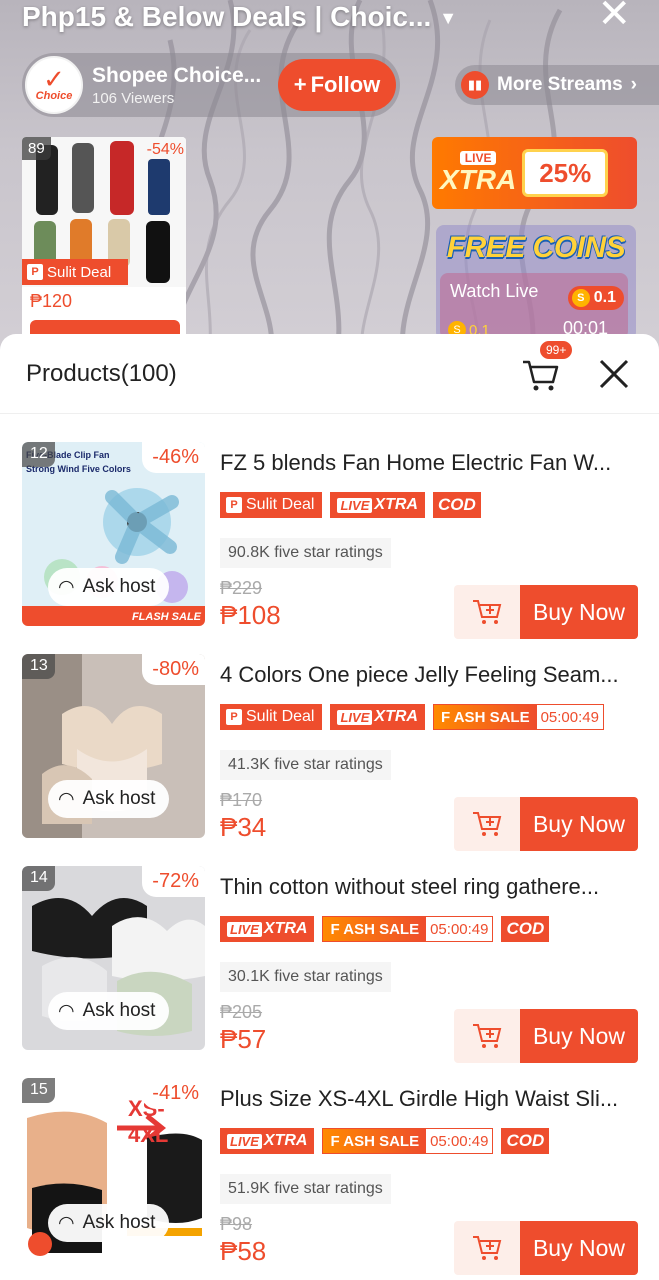  I want to click on products-title: Products(100), so click(101, 373).